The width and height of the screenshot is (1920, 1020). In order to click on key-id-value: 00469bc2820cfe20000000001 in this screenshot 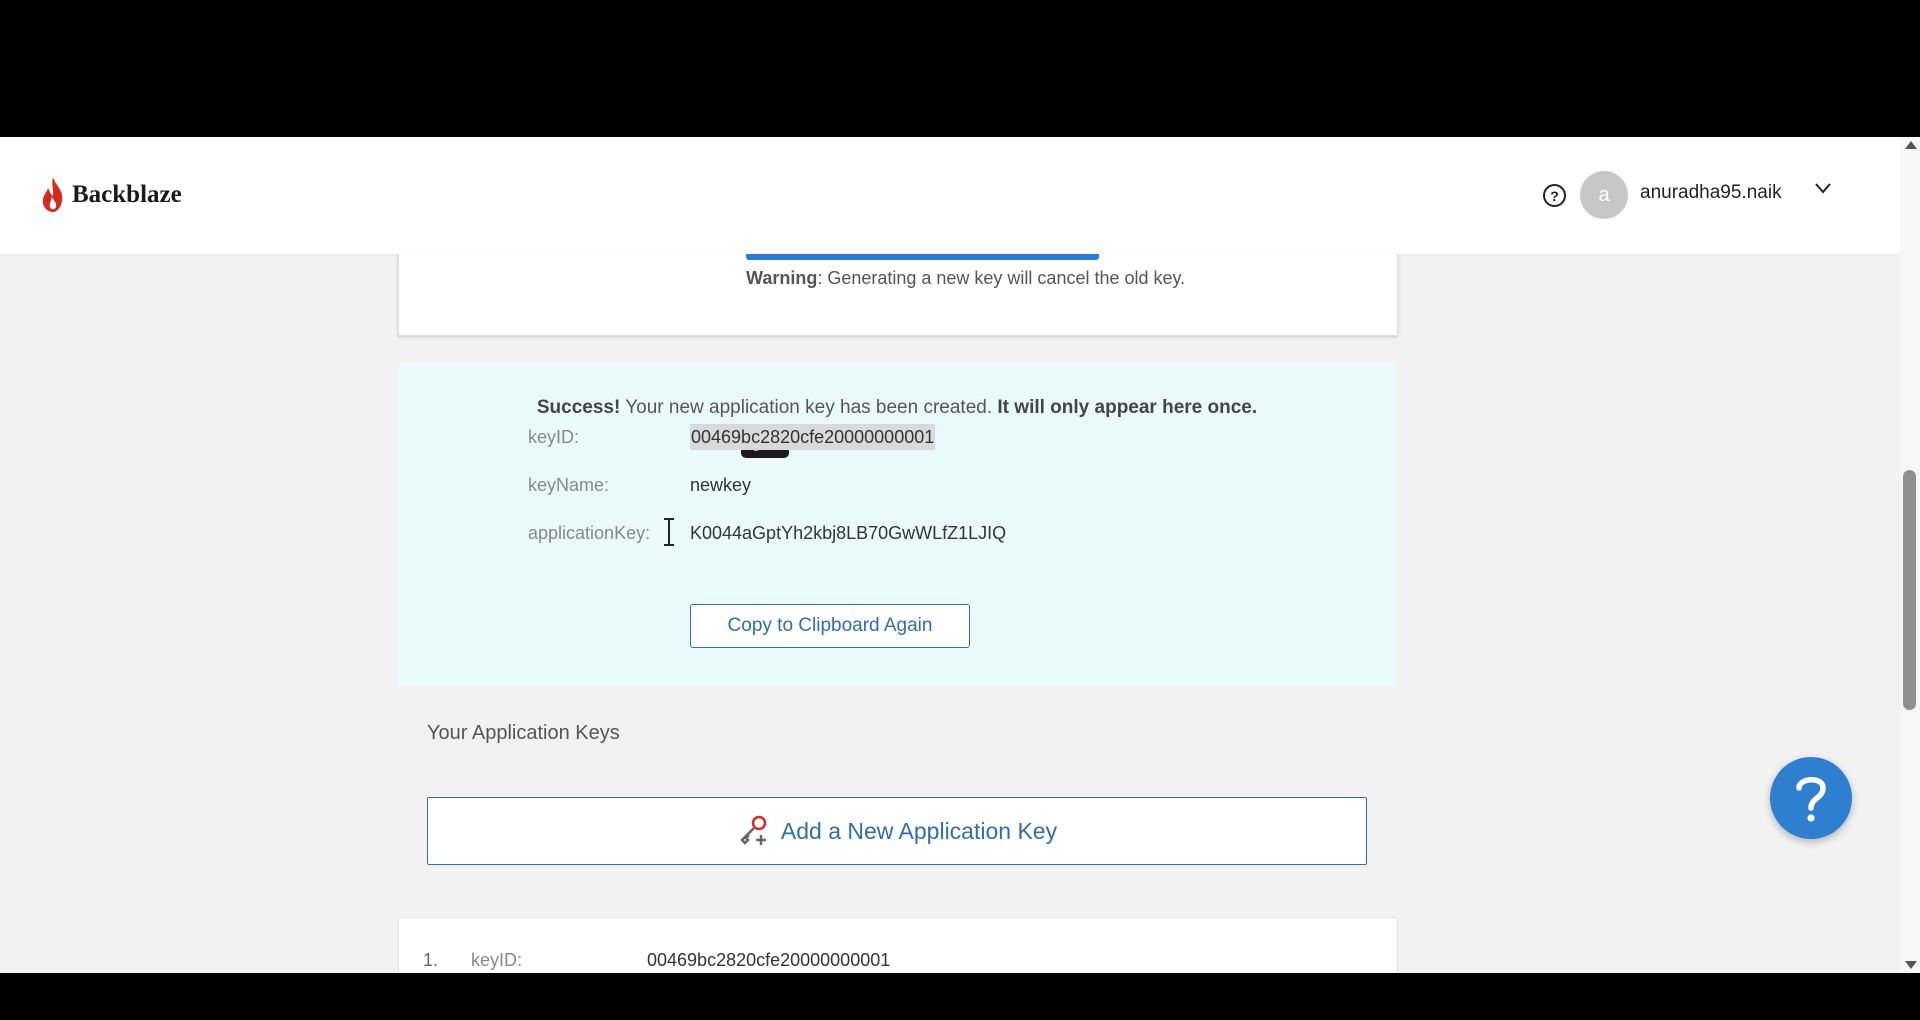, I will do `click(768, 960)`.